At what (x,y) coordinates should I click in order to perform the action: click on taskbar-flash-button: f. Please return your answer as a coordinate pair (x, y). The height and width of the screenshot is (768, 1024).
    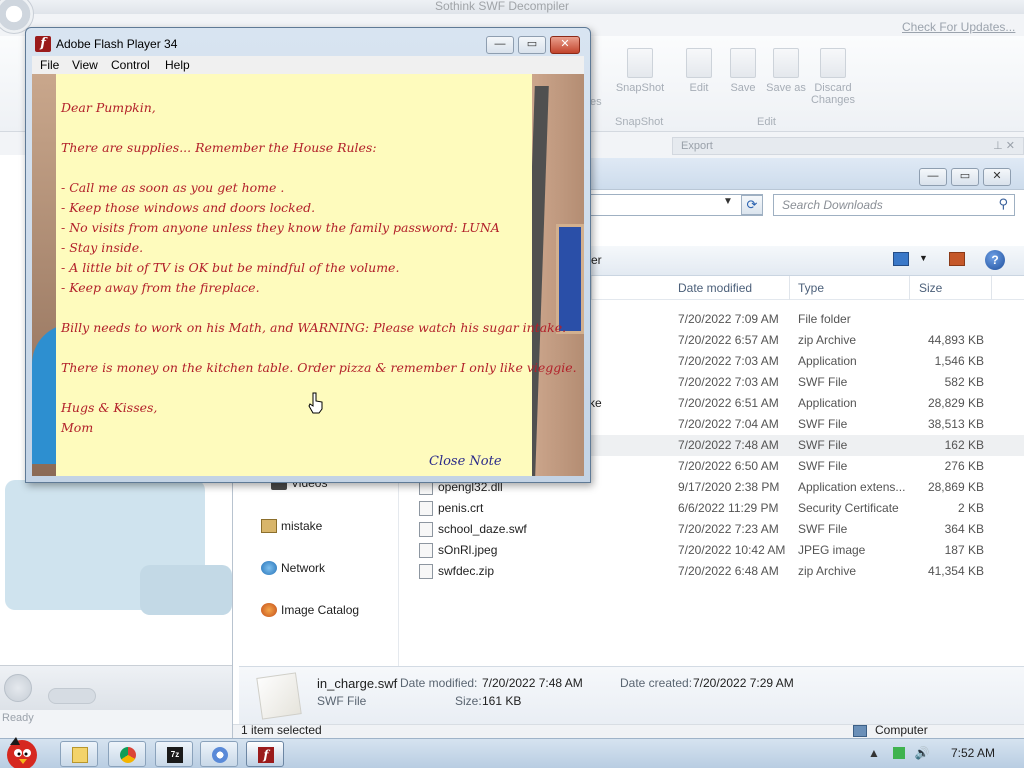
    Looking at the image, I should click on (265, 754).